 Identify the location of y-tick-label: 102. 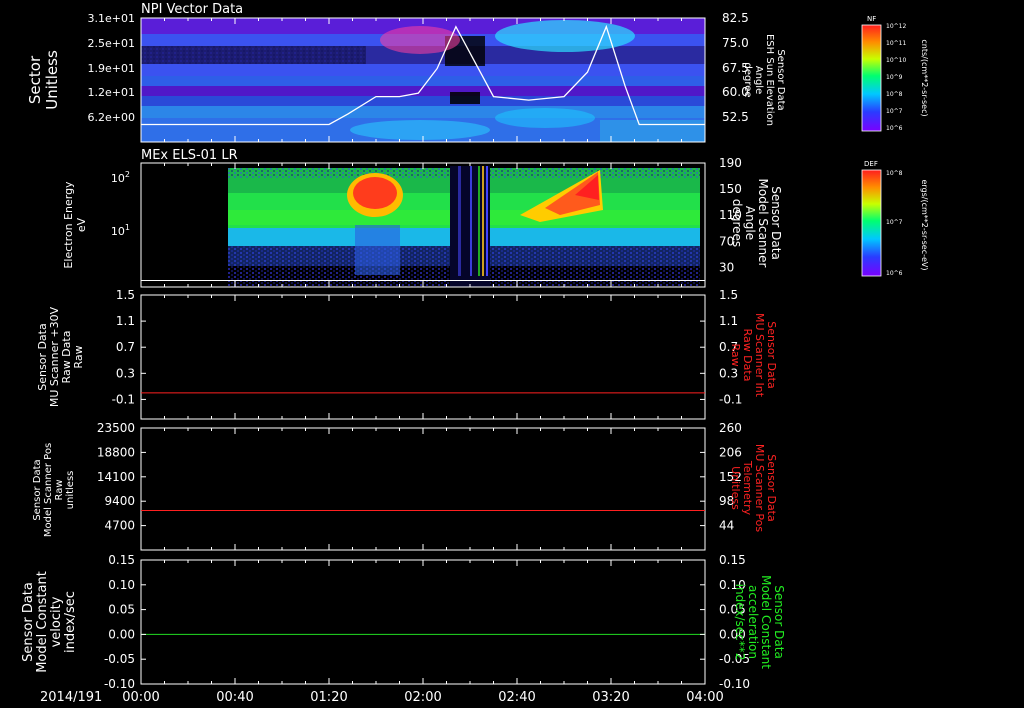
(120, 177).